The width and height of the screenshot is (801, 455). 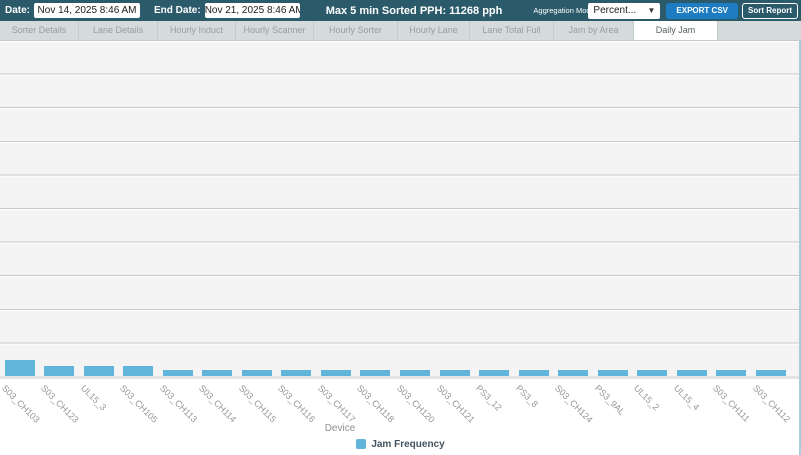 What do you see at coordinates (676, 30) in the screenshot?
I see `tab-daily-jam-frequency: Daily Jam Frequency` at bounding box center [676, 30].